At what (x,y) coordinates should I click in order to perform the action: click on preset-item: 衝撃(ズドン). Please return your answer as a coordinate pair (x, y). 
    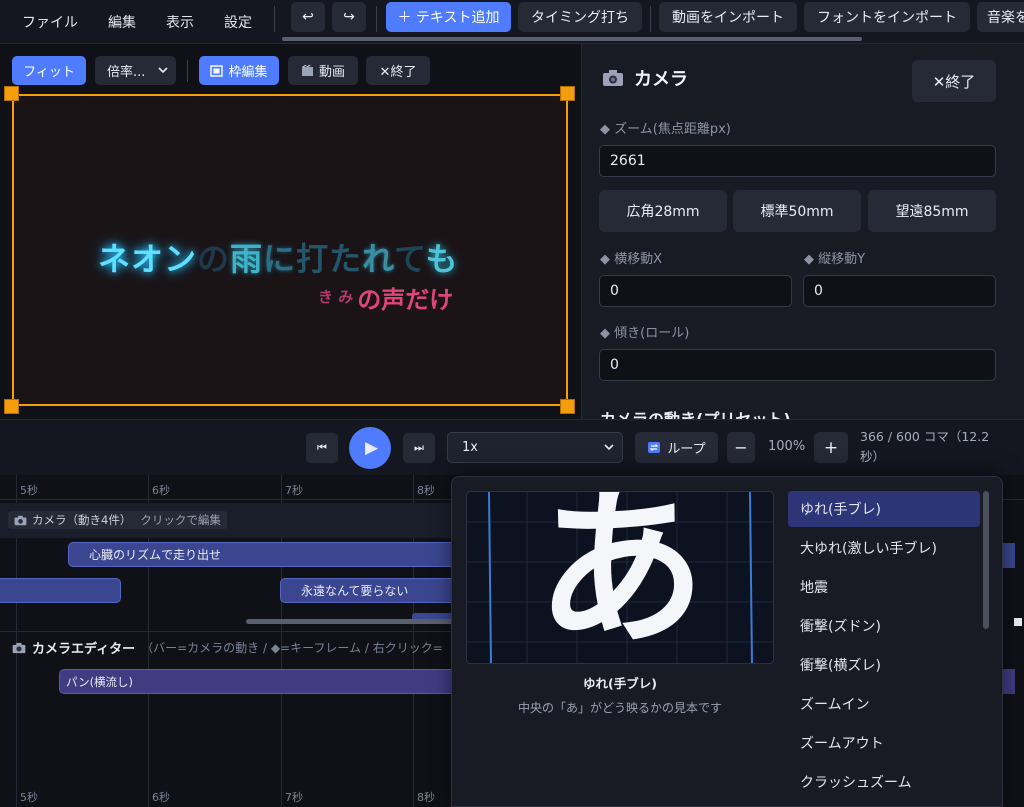
    Looking at the image, I should click on (884, 626).